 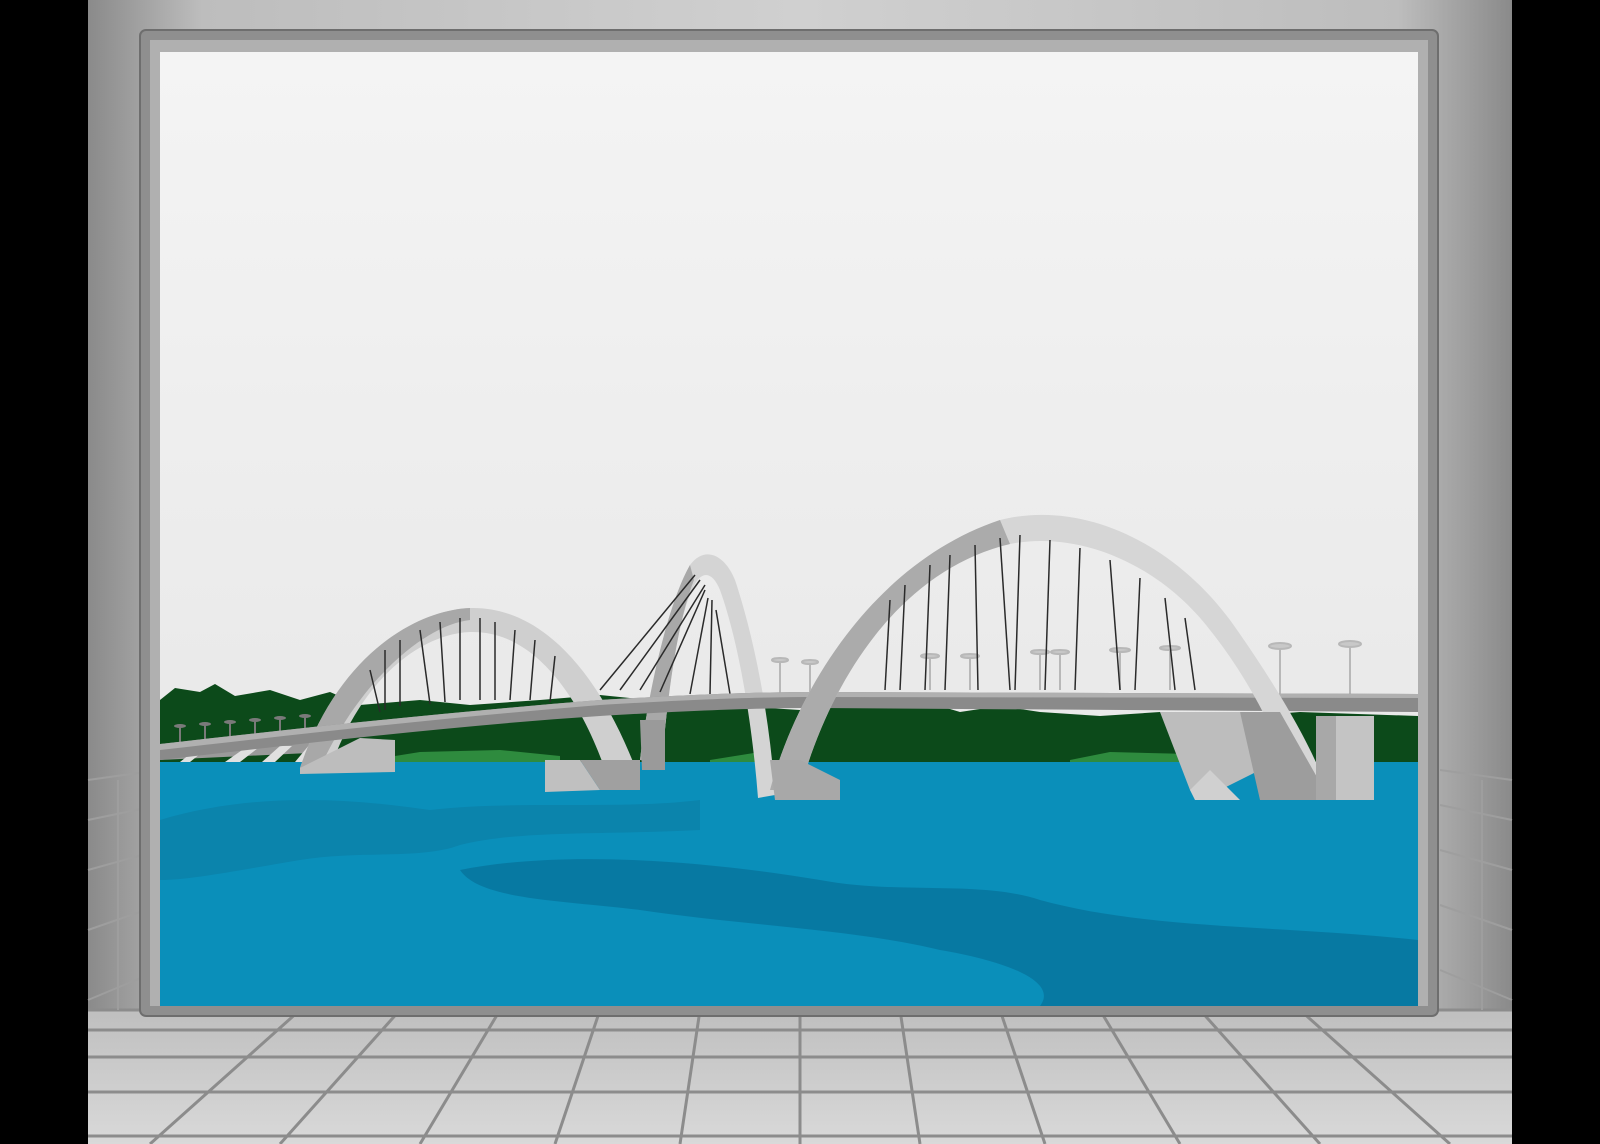 I want to click on letterbox-left, so click(x=44, y=572).